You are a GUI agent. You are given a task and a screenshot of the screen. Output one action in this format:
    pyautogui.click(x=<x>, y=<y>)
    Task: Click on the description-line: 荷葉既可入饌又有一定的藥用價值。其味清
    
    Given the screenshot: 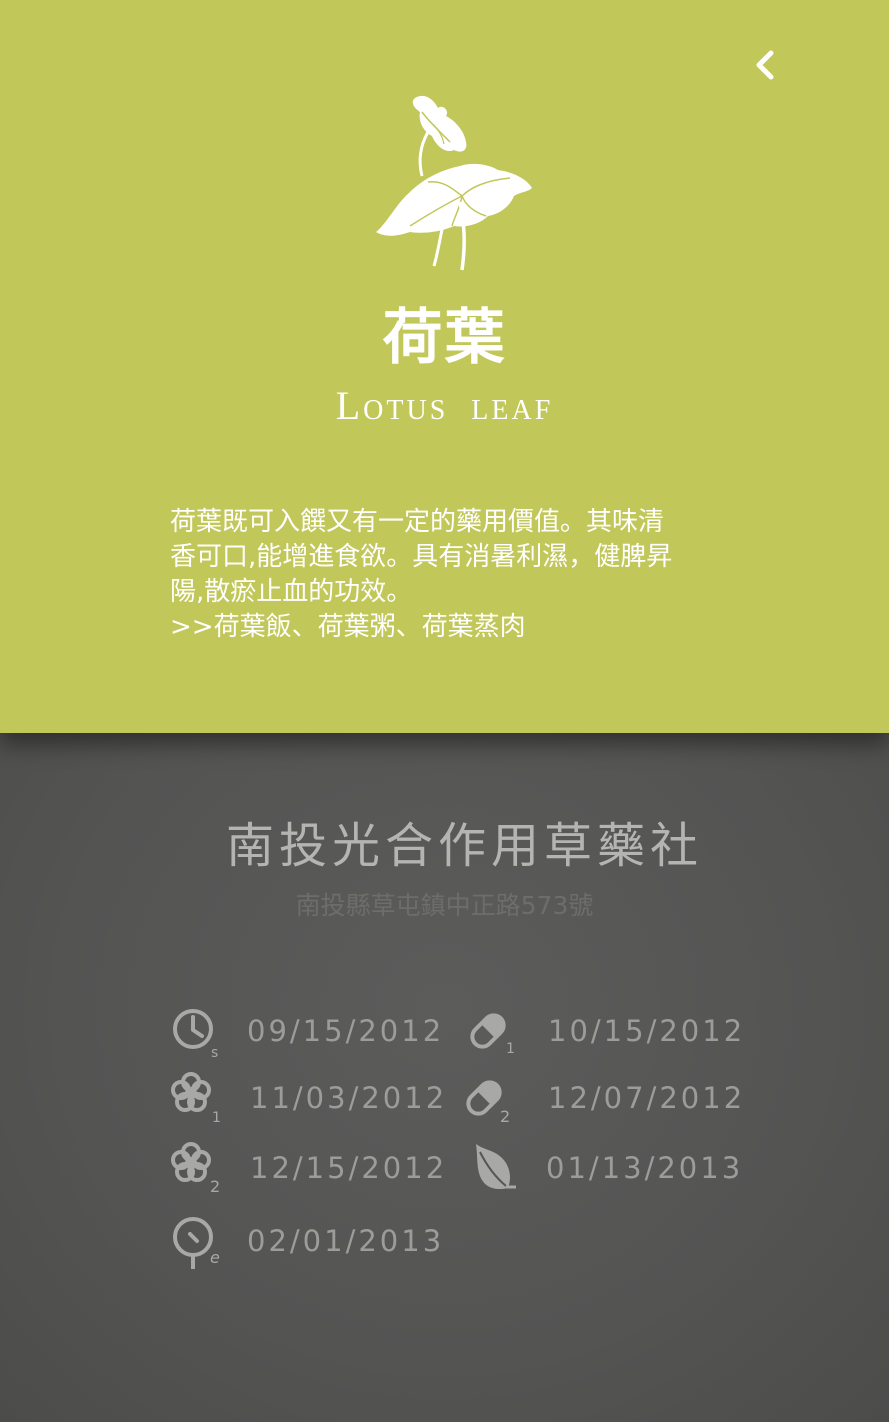 What is the action you would take?
    pyautogui.click(x=417, y=522)
    